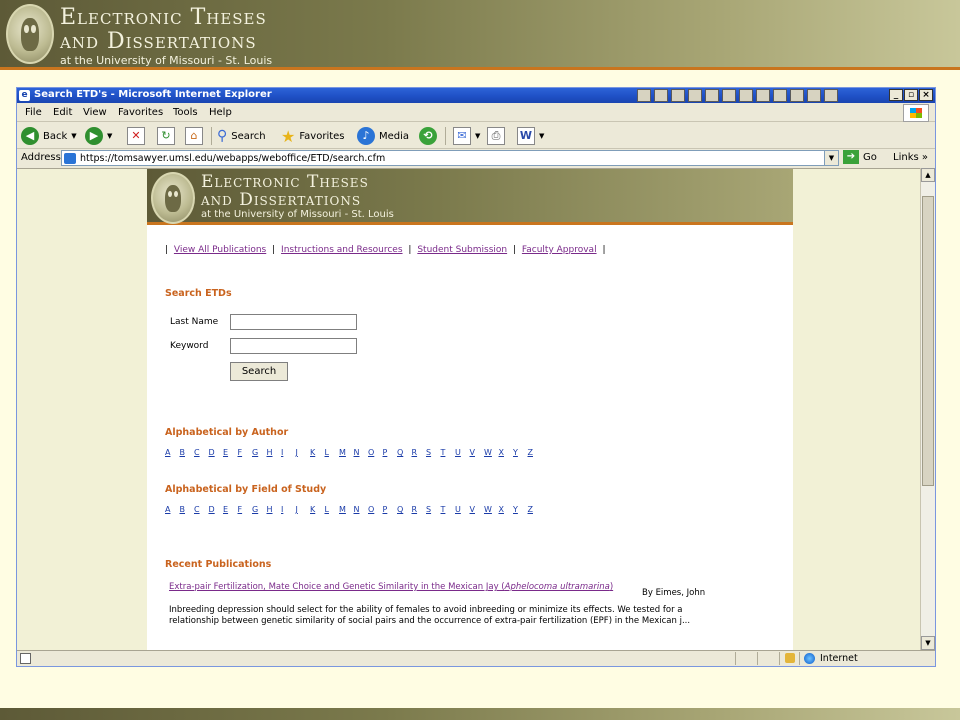  What do you see at coordinates (896, 95) in the screenshot?
I see `minimize-button: _` at bounding box center [896, 95].